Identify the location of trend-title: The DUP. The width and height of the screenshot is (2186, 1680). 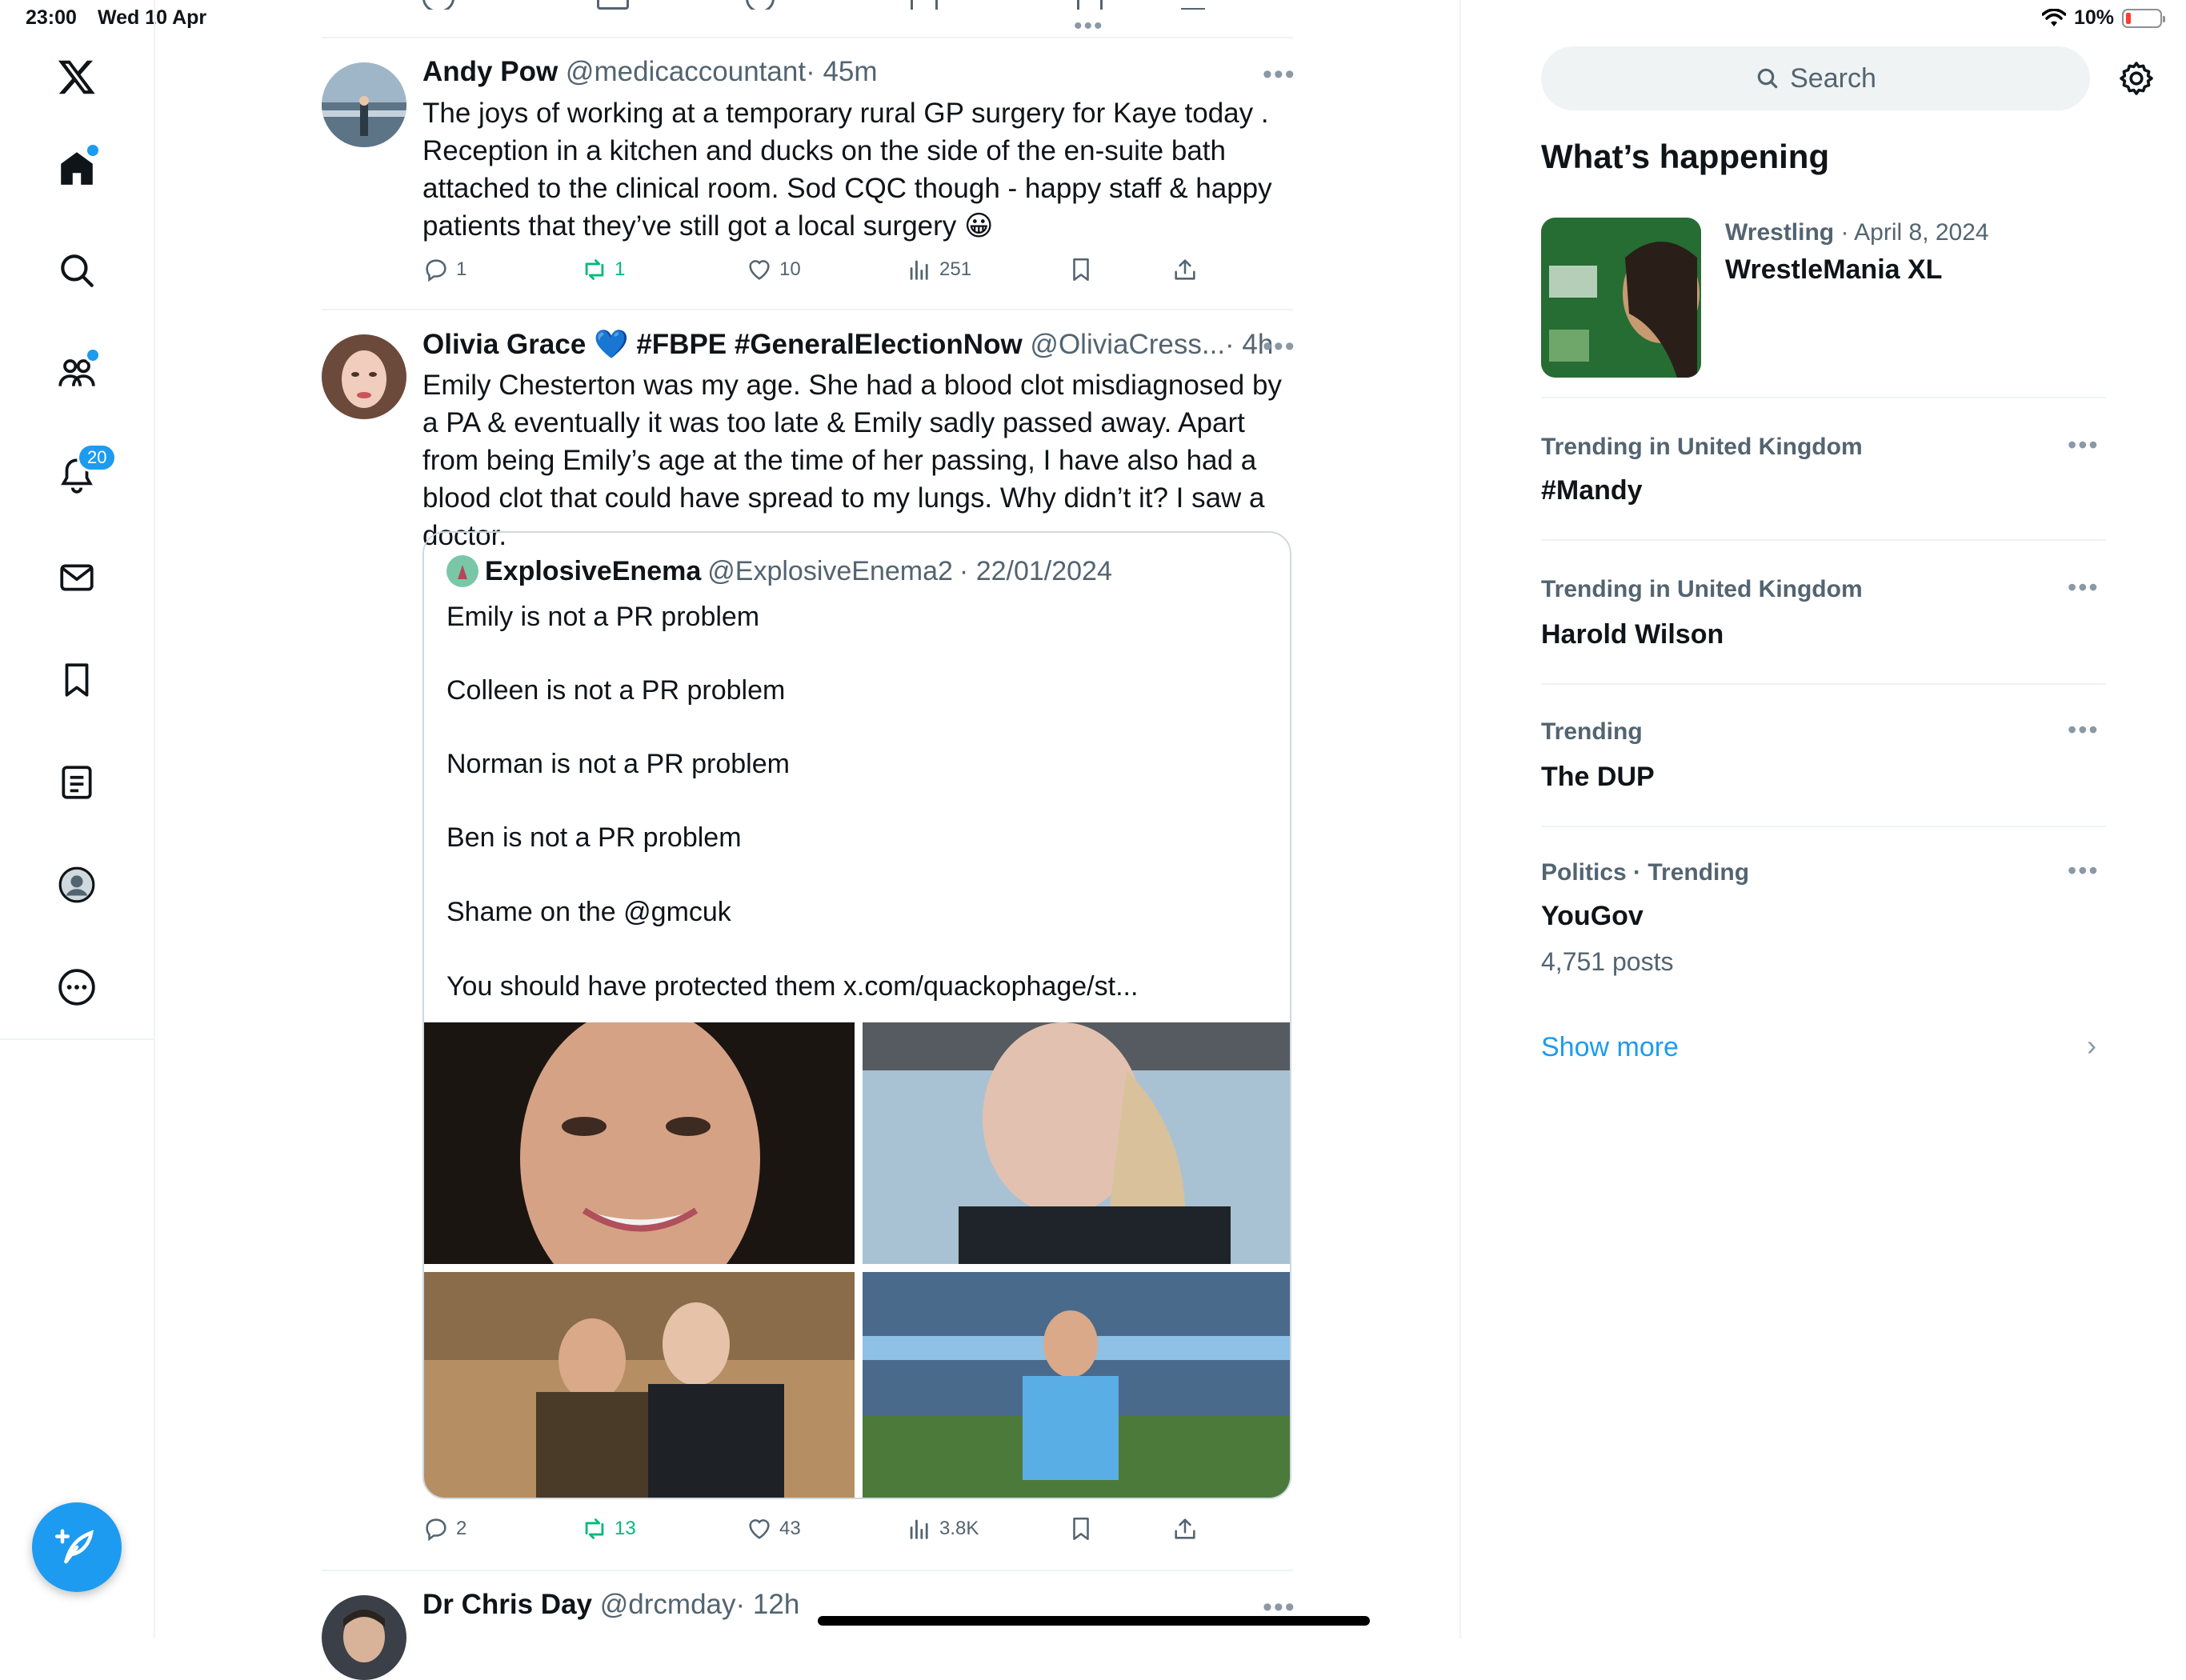
(1598, 777).